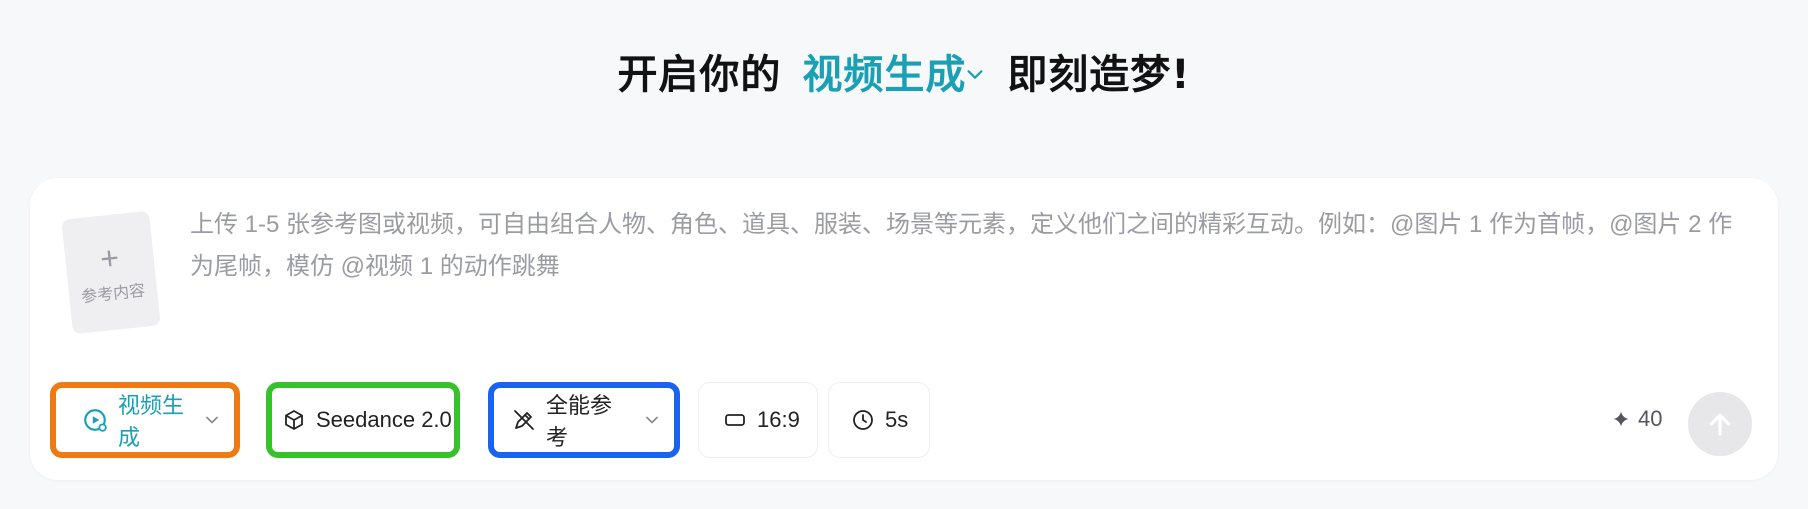  What do you see at coordinates (294, 420) in the screenshot?
I see `cube-icon` at bounding box center [294, 420].